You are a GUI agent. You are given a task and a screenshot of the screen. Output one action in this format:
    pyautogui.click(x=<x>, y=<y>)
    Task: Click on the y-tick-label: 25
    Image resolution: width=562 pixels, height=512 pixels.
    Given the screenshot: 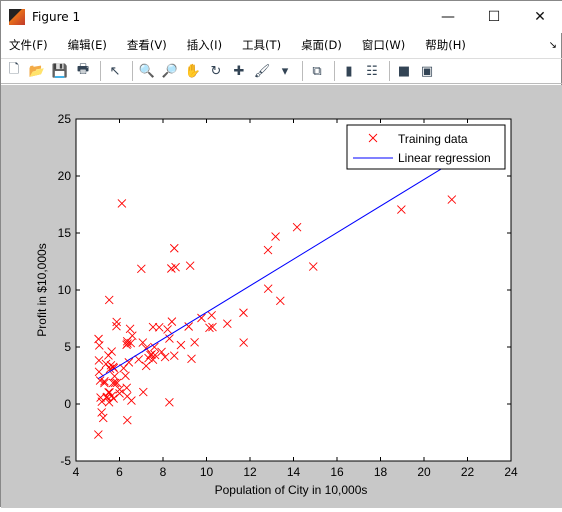 What is the action you would take?
    pyautogui.click(x=65, y=119)
    